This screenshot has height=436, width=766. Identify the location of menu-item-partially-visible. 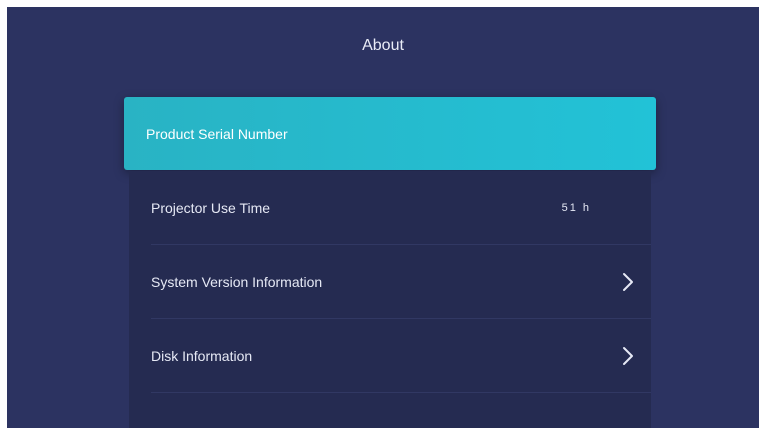
(390, 410).